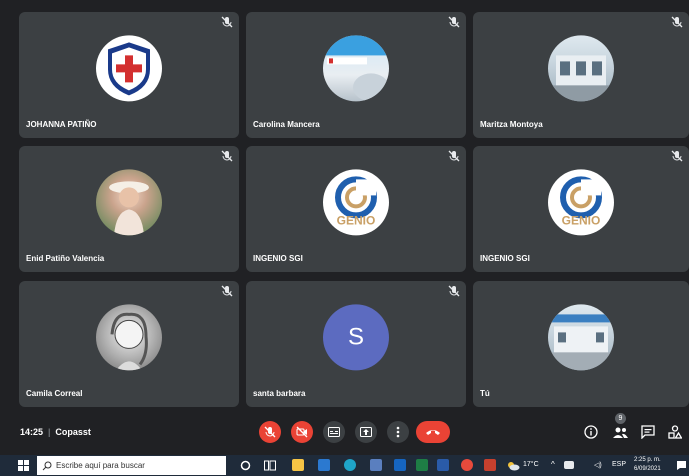  Describe the element at coordinates (32, 432) in the screenshot. I see `meeting-time: 14:25` at that location.